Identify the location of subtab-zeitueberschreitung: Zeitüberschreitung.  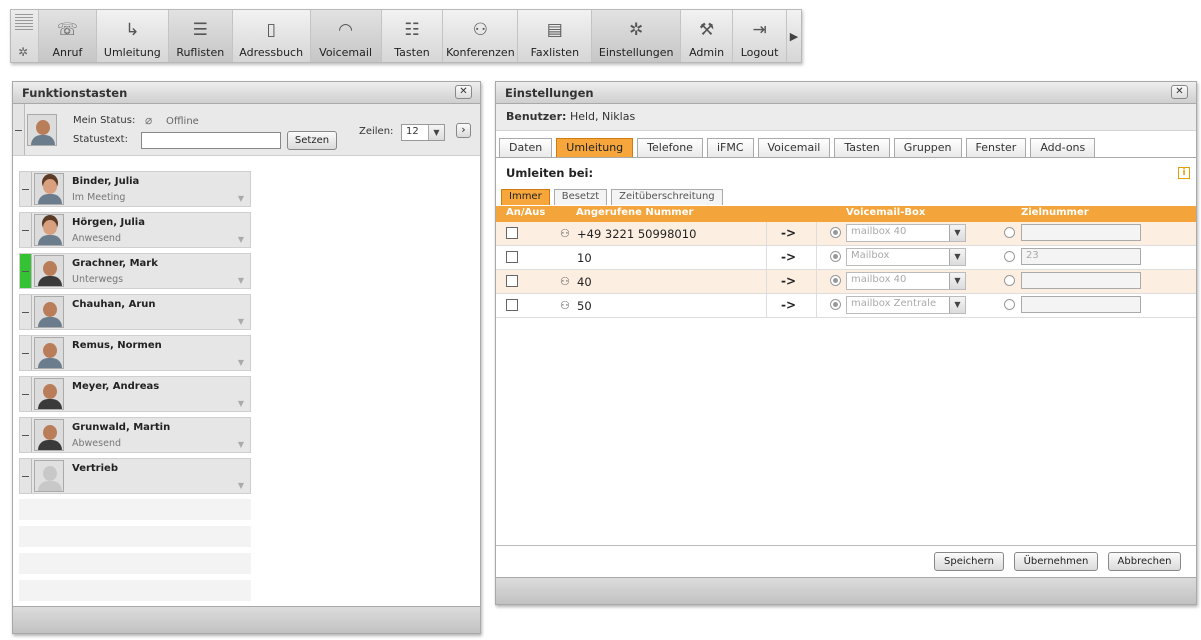
(667, 197).